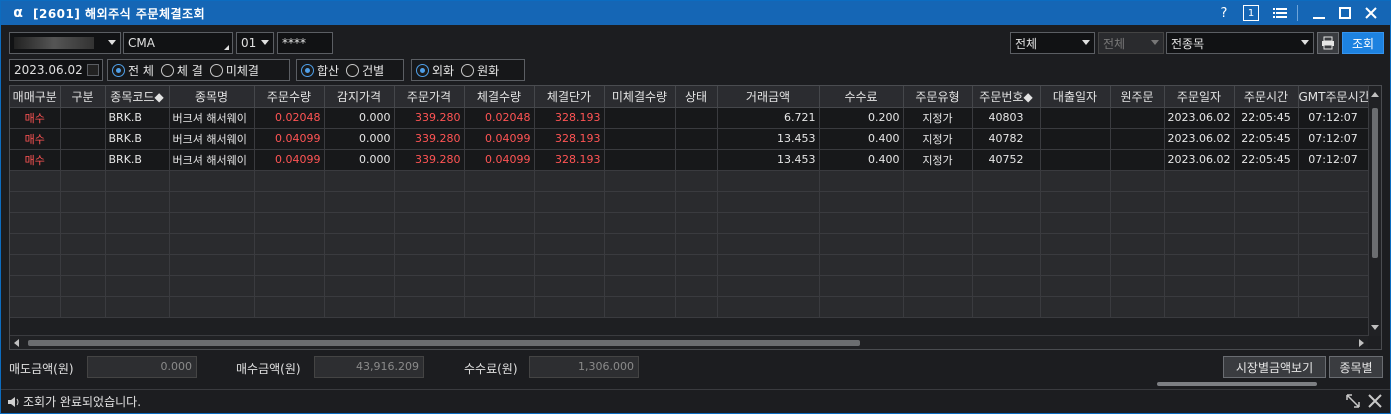 Image resolution: width=1391 pixels, height=414 pixels. Describe the element at coordinates (696, 97) in the screenshot. I see `column-header: 상태` at that location.